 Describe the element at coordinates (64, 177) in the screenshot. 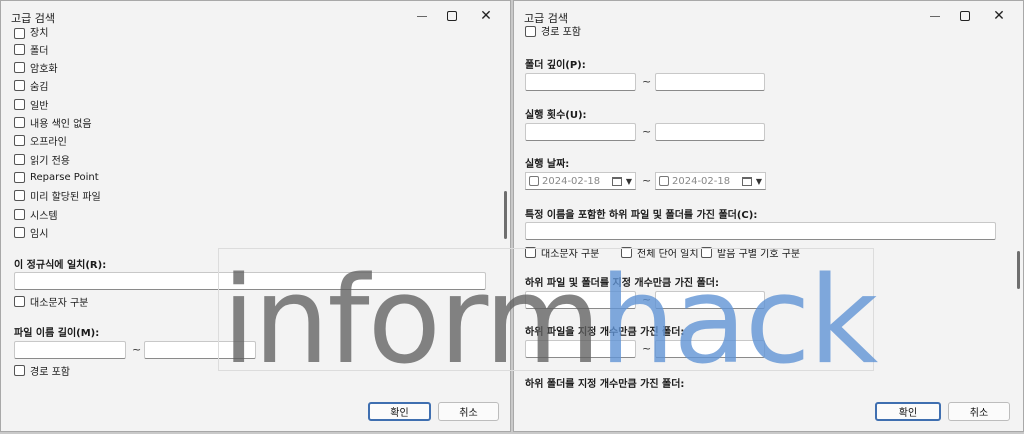

I see `checkbox-label: Reparse Point` at that location.